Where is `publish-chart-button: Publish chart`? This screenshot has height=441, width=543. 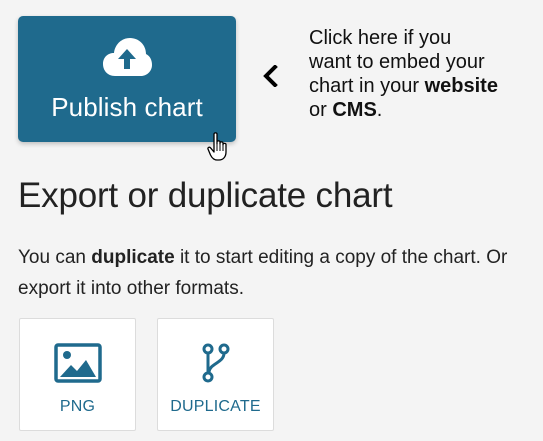
publish-chart-button: Publish chart is located at coordinates (127, 79).